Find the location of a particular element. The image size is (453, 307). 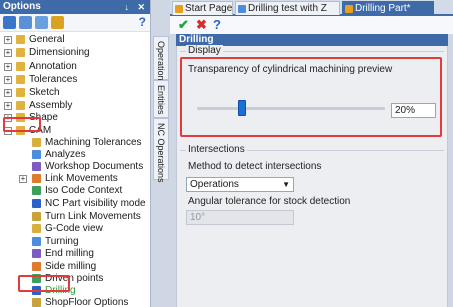

tree-item-machining-tolerances: Machining Tolerances is located at coordinates (75, 143).